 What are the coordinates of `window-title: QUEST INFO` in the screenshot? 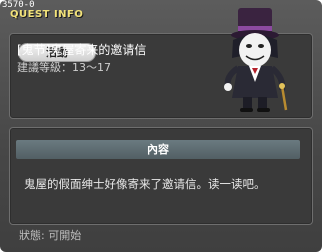 It's located at (46, 14).